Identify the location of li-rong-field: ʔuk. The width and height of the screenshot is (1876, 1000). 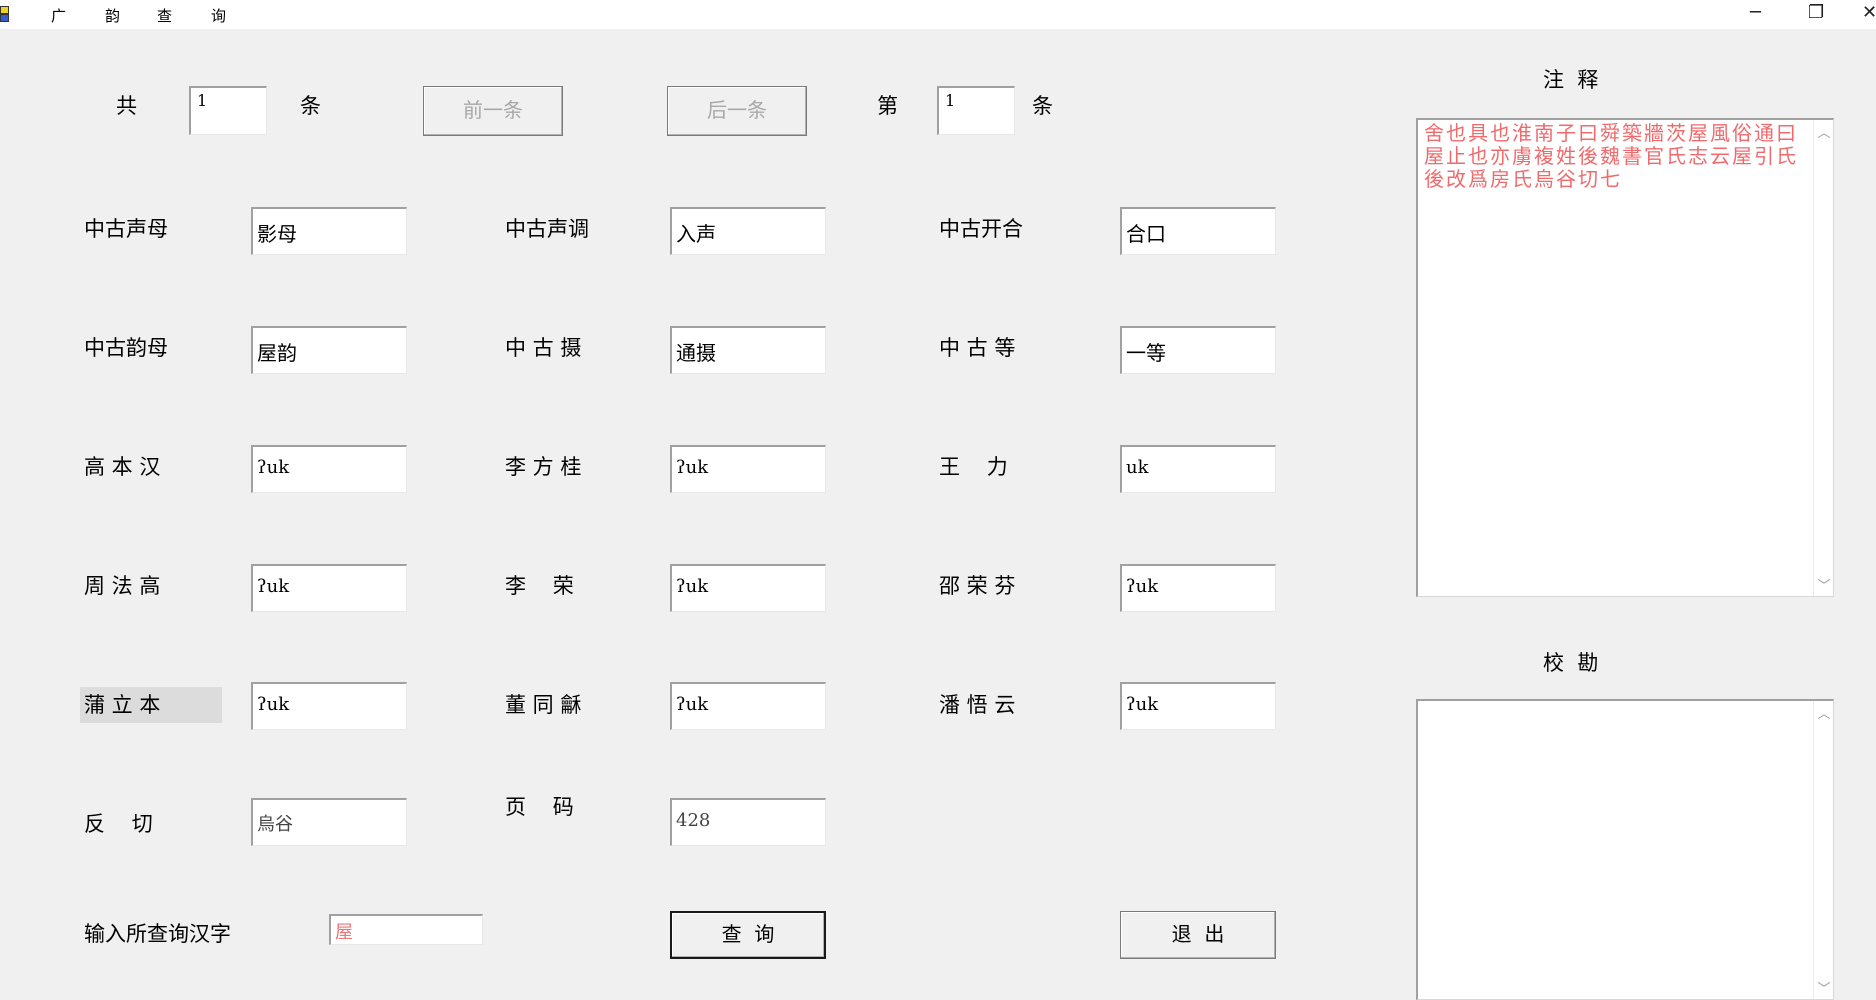
(748, 588).